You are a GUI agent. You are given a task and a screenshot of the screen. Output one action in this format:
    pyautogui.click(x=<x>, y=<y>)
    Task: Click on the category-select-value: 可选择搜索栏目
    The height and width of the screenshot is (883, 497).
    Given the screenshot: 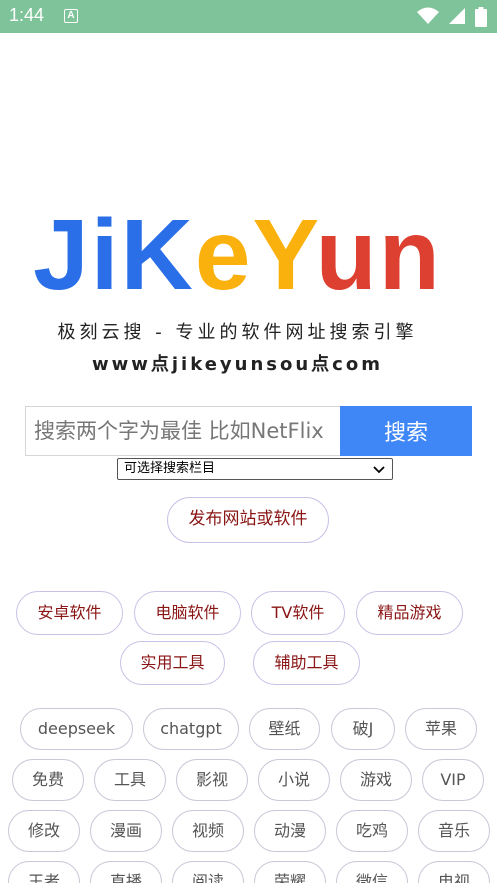 What is the action you would take?
    pyautogui.click(x=170, y=468)
    